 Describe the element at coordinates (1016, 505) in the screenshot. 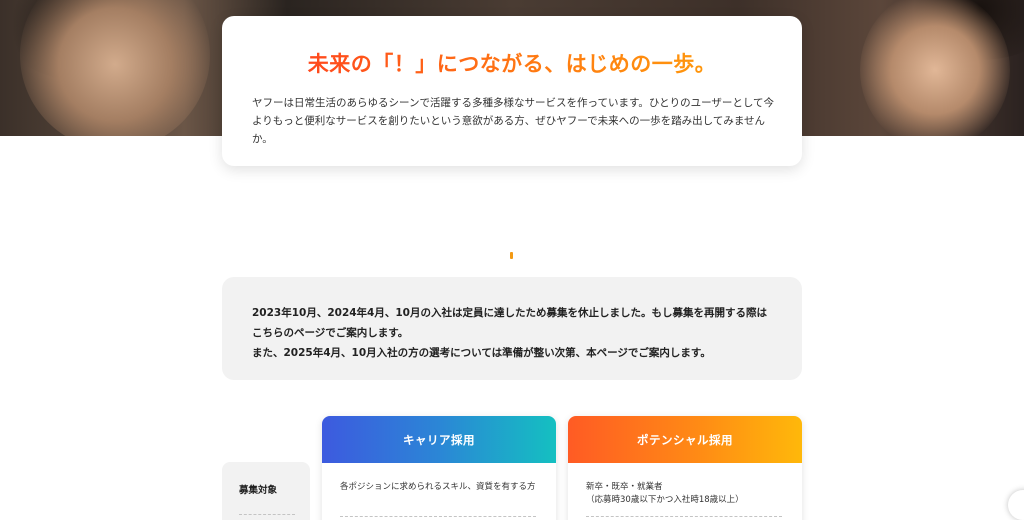

I see `floating-action-icon` at that location.